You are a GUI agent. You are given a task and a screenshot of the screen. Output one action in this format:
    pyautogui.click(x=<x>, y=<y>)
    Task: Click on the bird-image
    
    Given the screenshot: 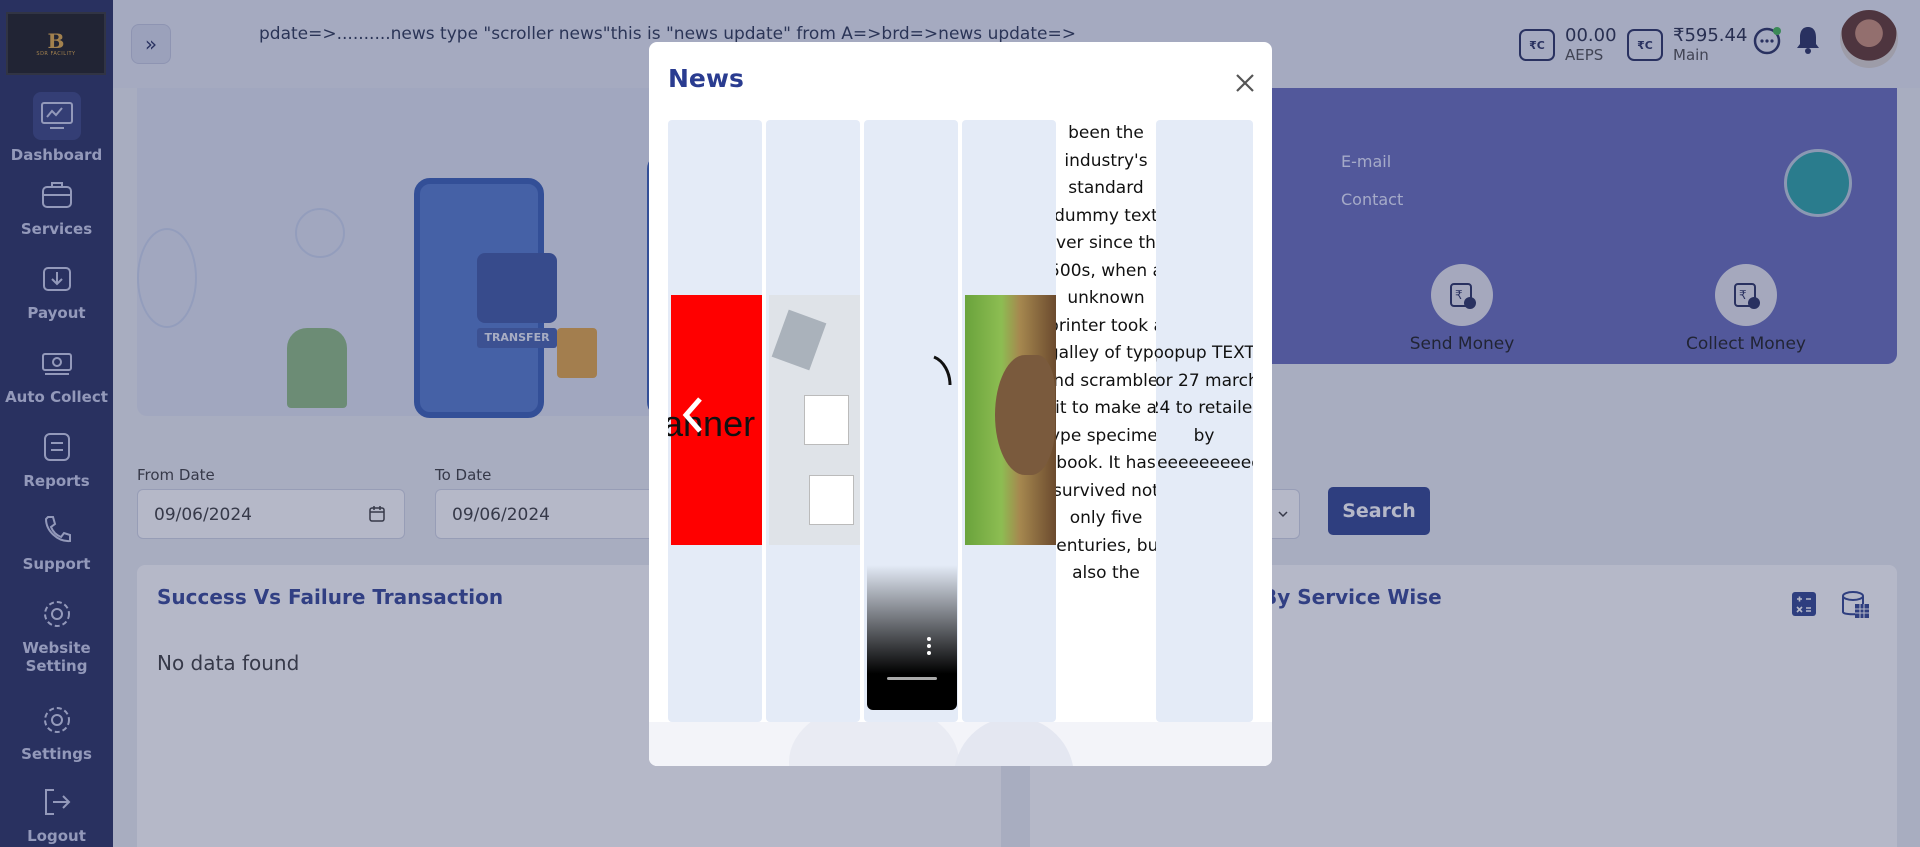 What is the action you would take?
    pyautogui.click(x=1010, y=420)
    